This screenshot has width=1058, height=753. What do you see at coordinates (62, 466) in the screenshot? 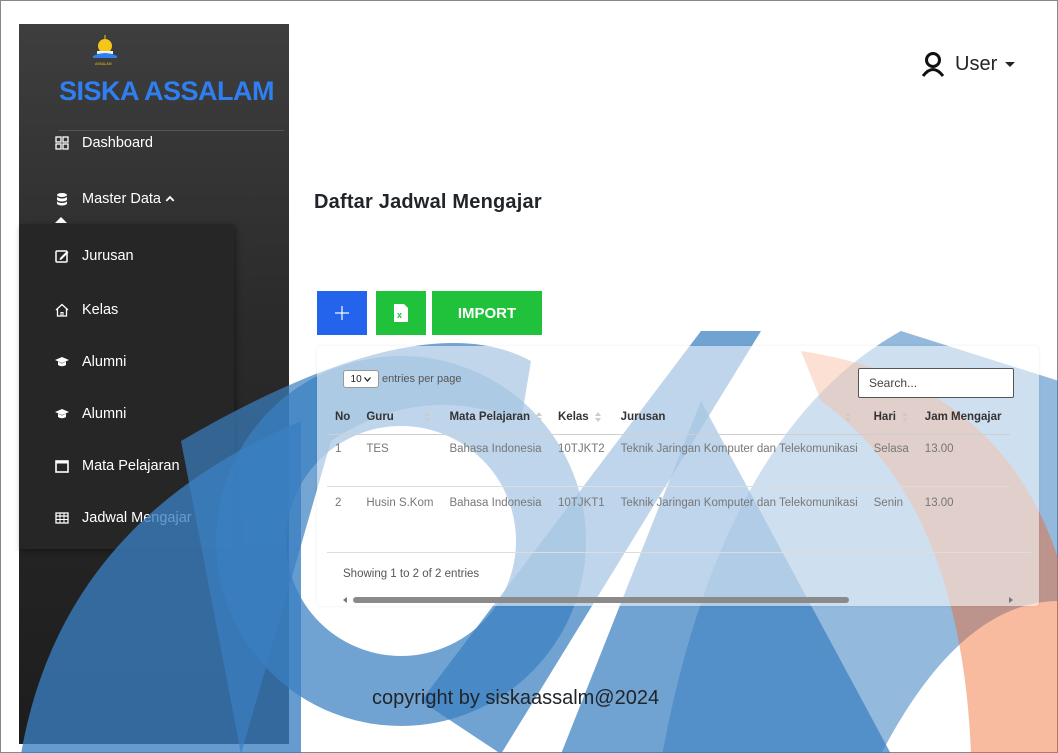
I see `calendar-icon` at bounding box center [62, 466].